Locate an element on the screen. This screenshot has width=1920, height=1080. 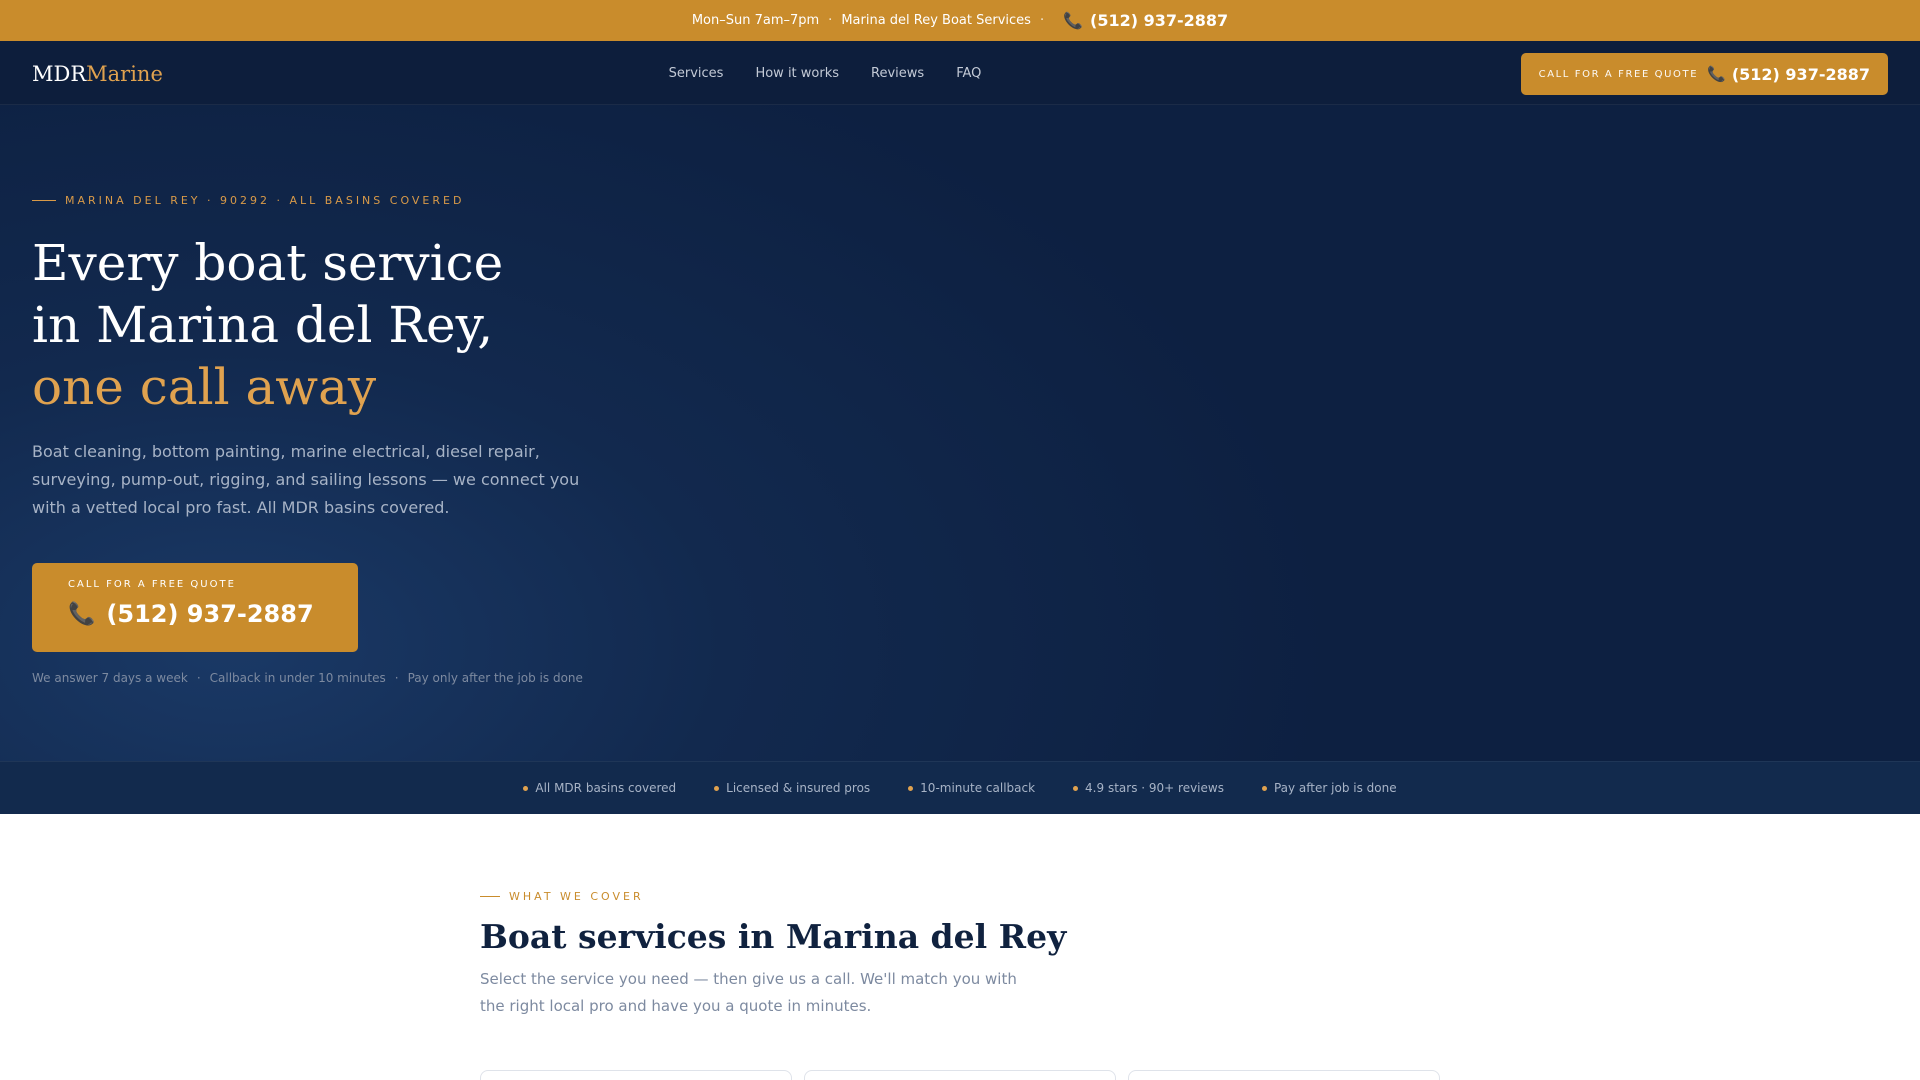
business-hours: Mon–Sun 7am–7pm is located at coordinates (755, 20).